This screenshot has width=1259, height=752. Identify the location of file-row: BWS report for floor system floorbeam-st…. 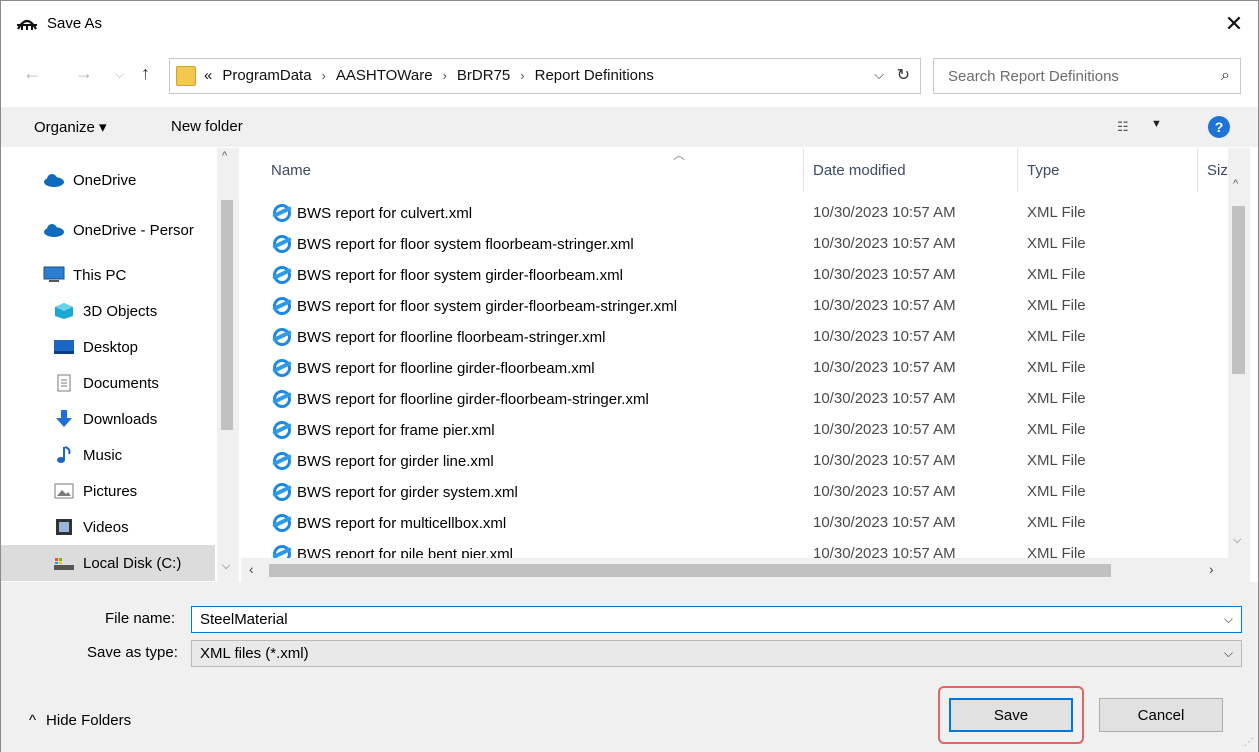
(733, 244).